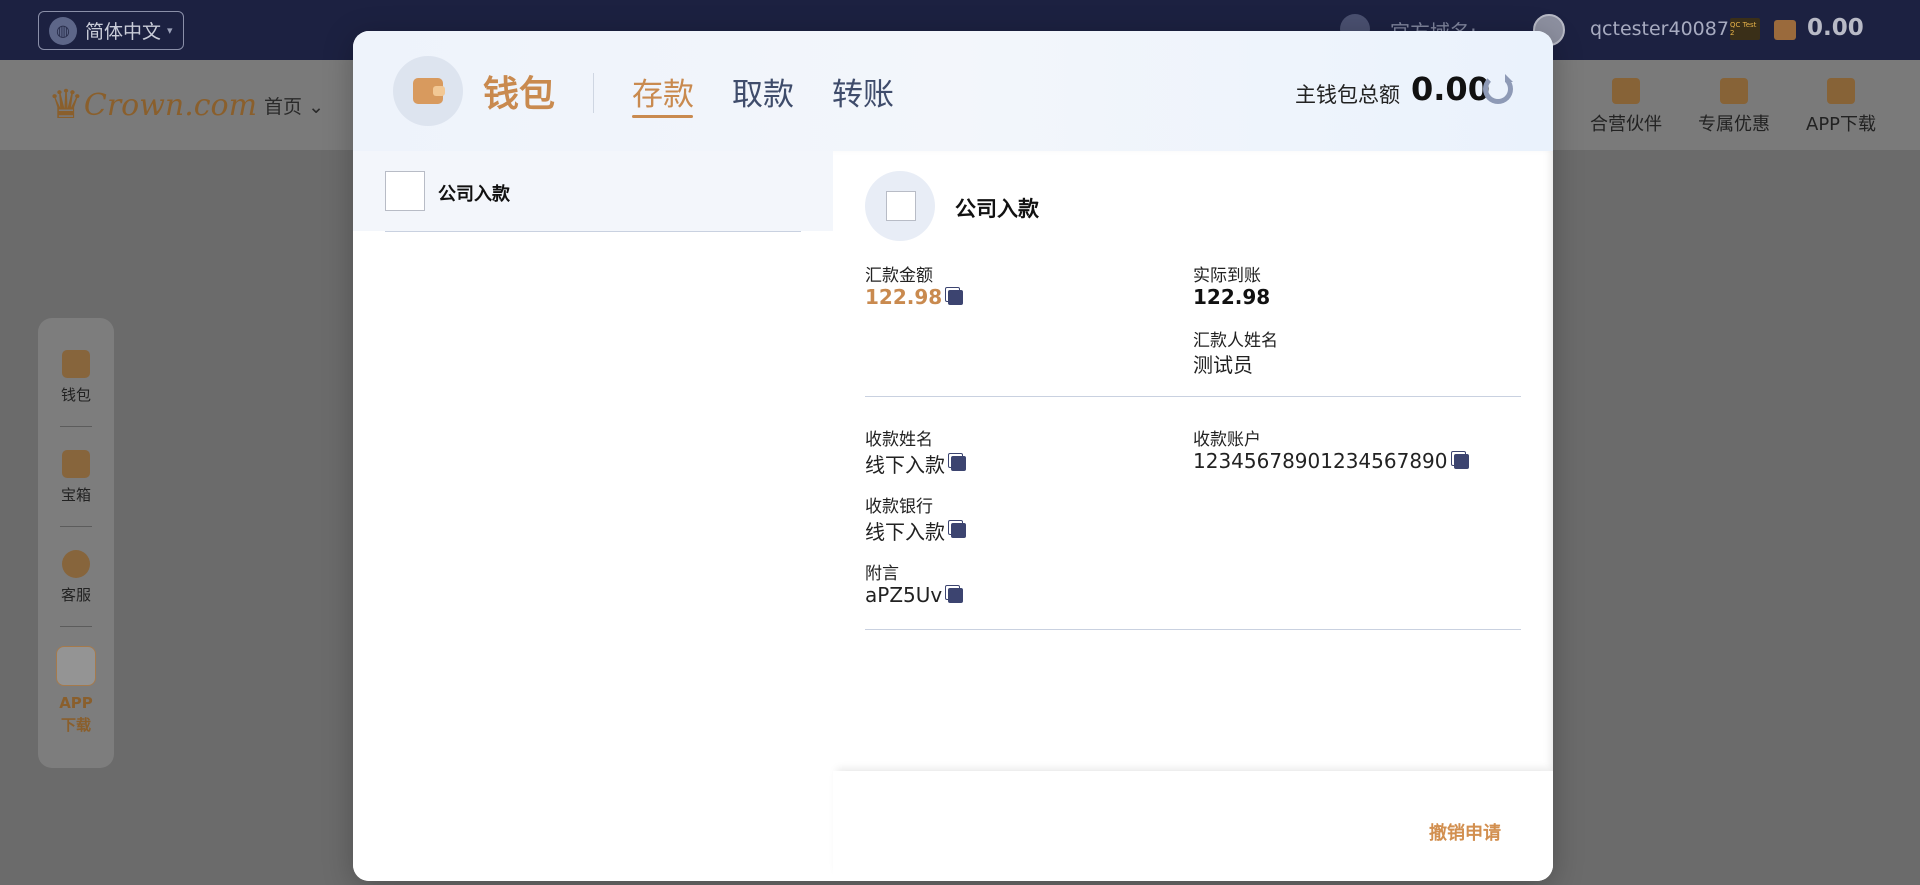 The height and width of the screenshot is (885, 1920). Describe the element at coordinates (1223, 365) in the screenshot. I see `remitter-value: 测试员` at that location.